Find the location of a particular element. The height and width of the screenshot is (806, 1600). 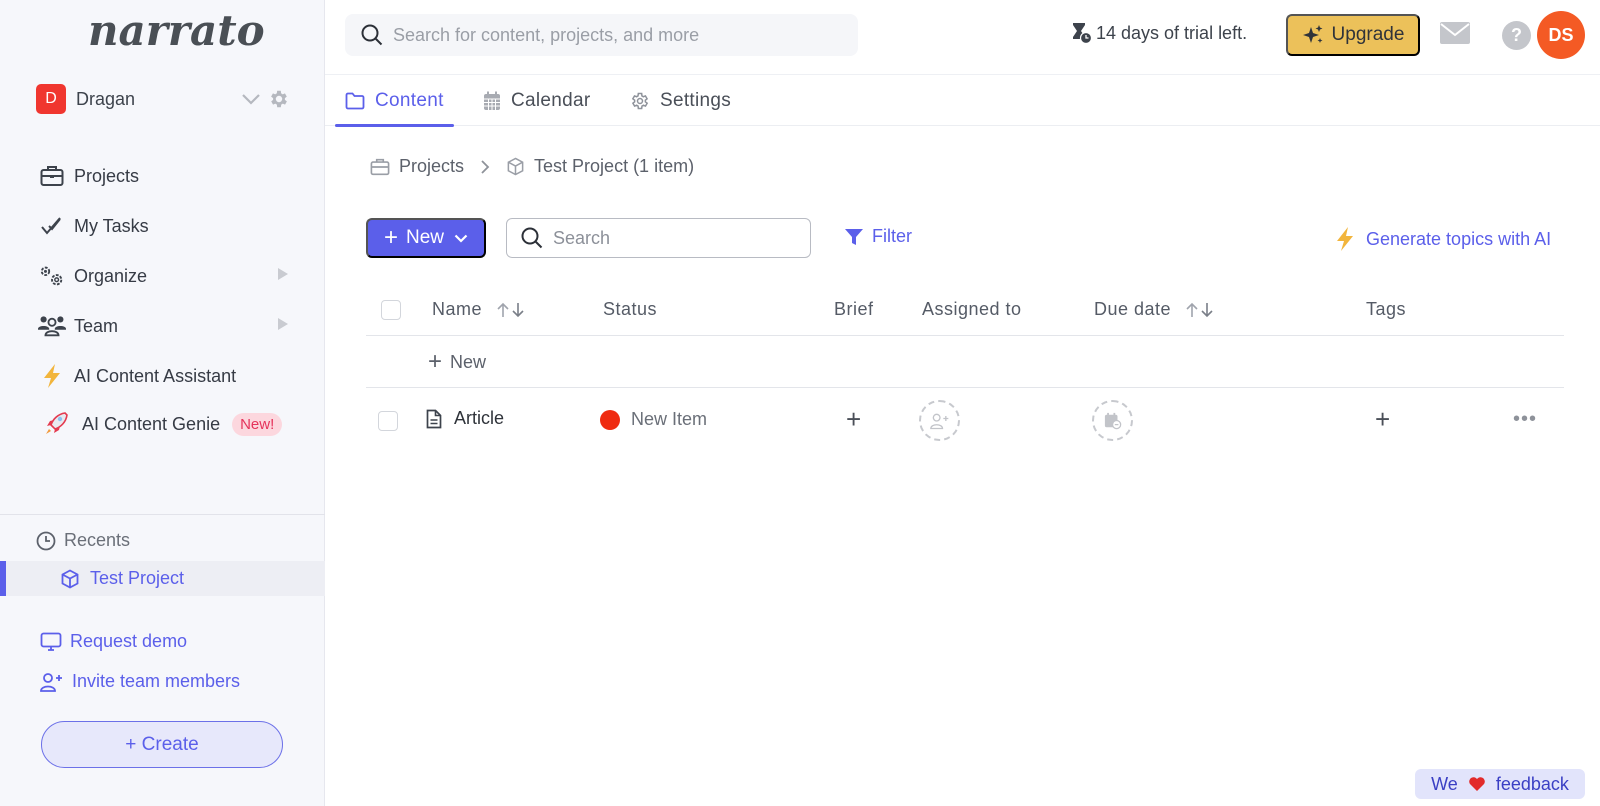

filter-button: Filter is located at coordinates (878, 236).